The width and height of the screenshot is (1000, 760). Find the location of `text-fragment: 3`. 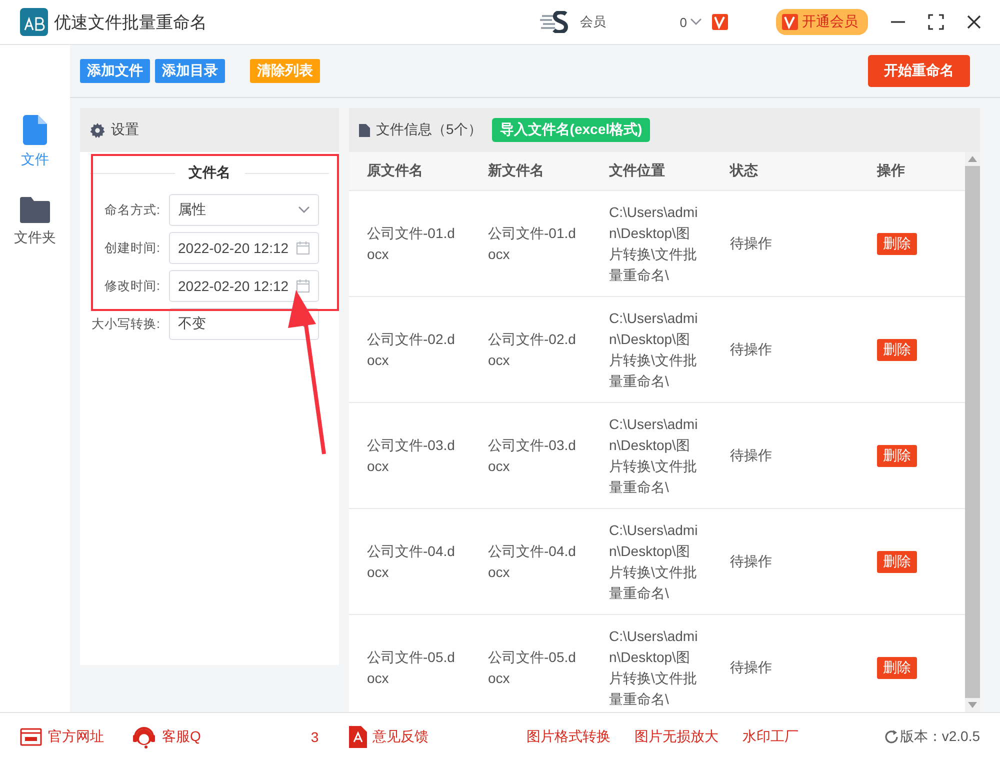

text-fragment: 3 is located at coordinates (314, 736).